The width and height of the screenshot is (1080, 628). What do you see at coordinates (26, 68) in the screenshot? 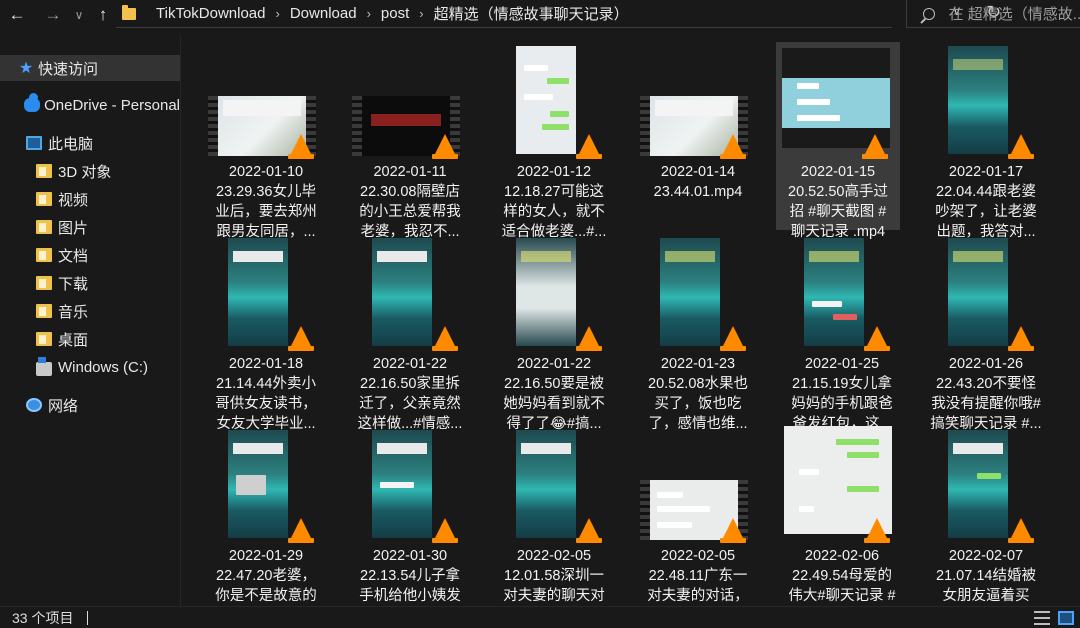
I see `star-icon: ★` at bounding box center [26, 68].